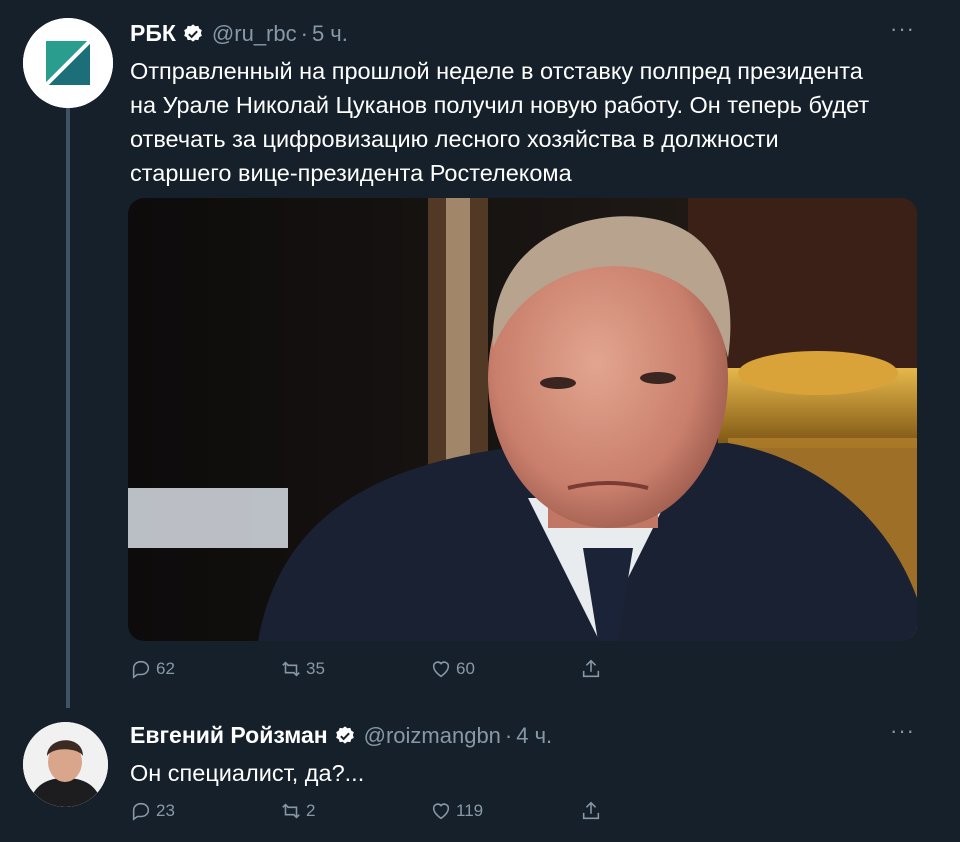 Image resolution: width=960 pixels, height=842 pixels. I want to click on like-button: 119, so click(505, 811).